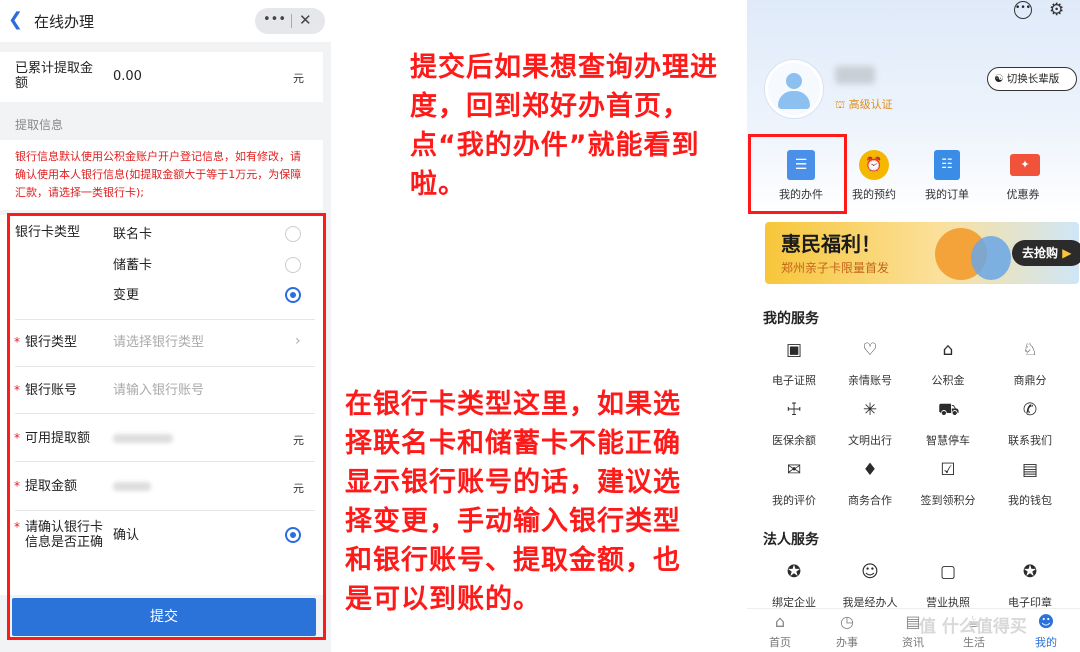 The image size is (1080, 652). I want to click on heart-hands-icon: ♡, so click(870, 350).